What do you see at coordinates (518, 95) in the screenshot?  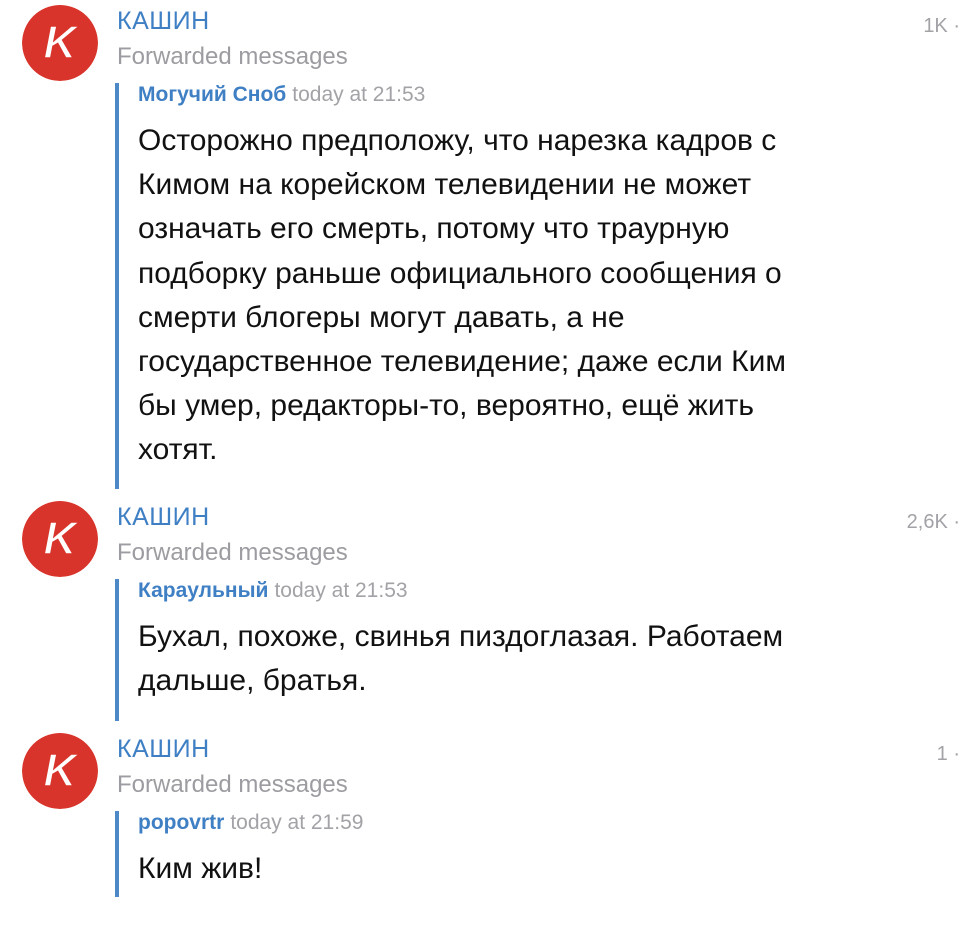 I see `forward-header: Могучий Сноб today at 21:53` at bounding box center [518, 95].